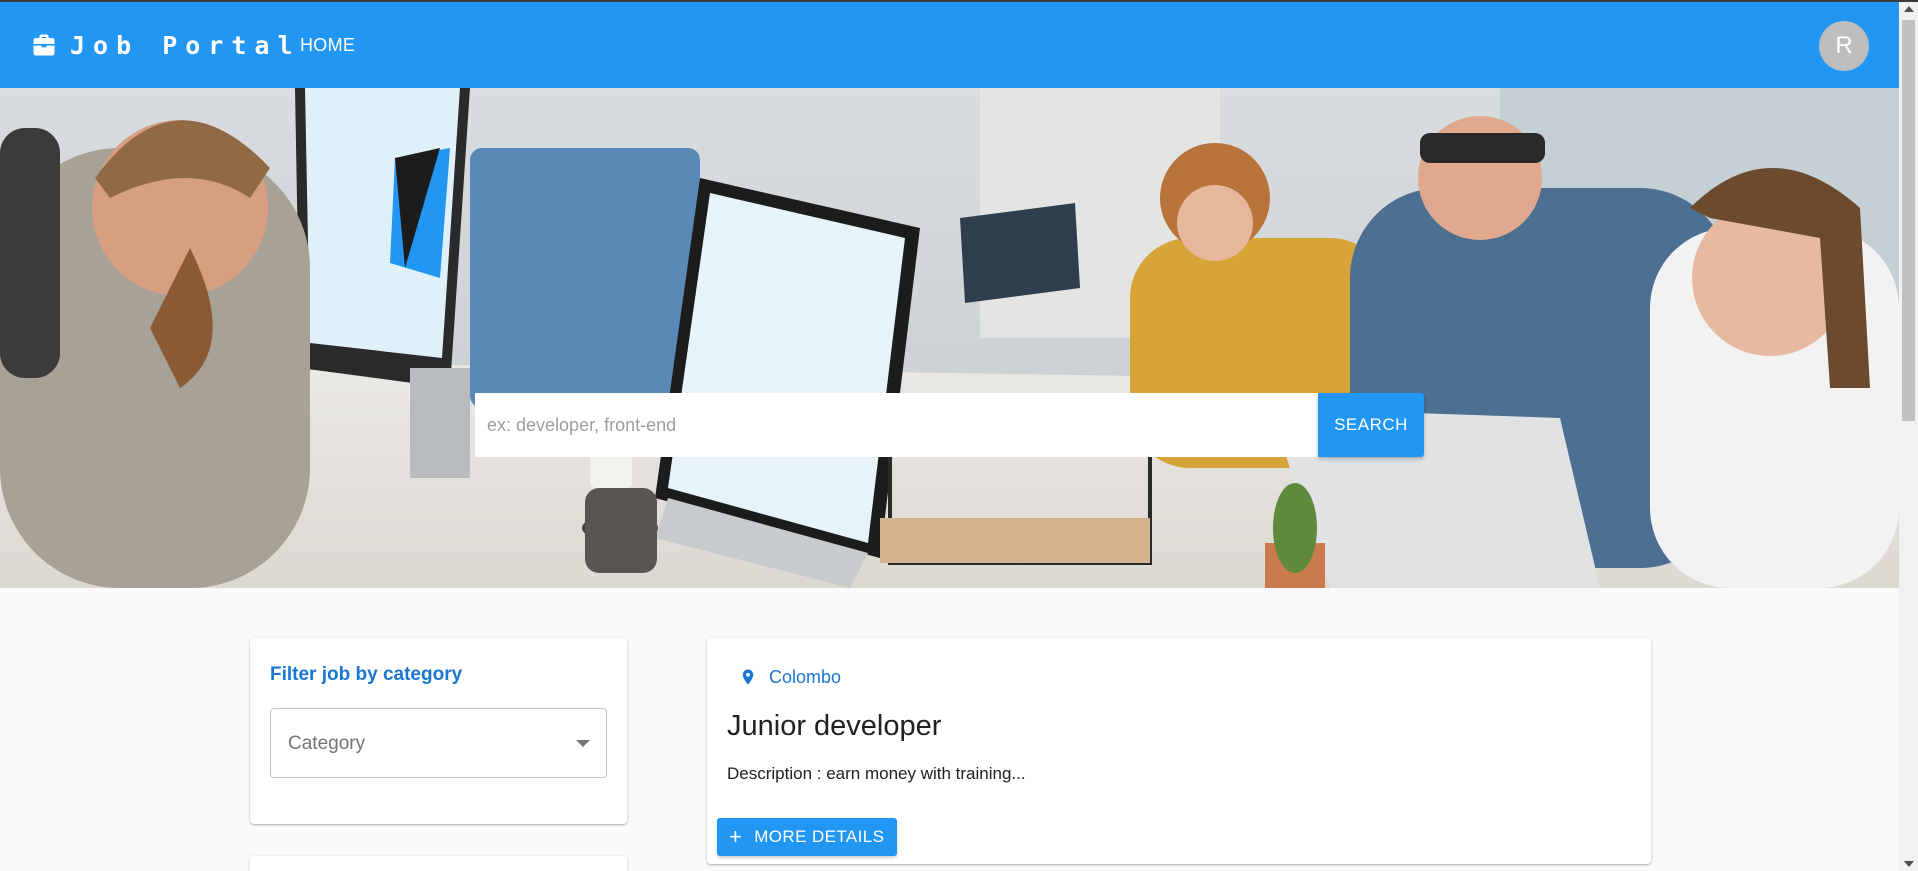 This screenshot has height=871, width=1918. I want to click on location-pin-icon, so click(748, 677).